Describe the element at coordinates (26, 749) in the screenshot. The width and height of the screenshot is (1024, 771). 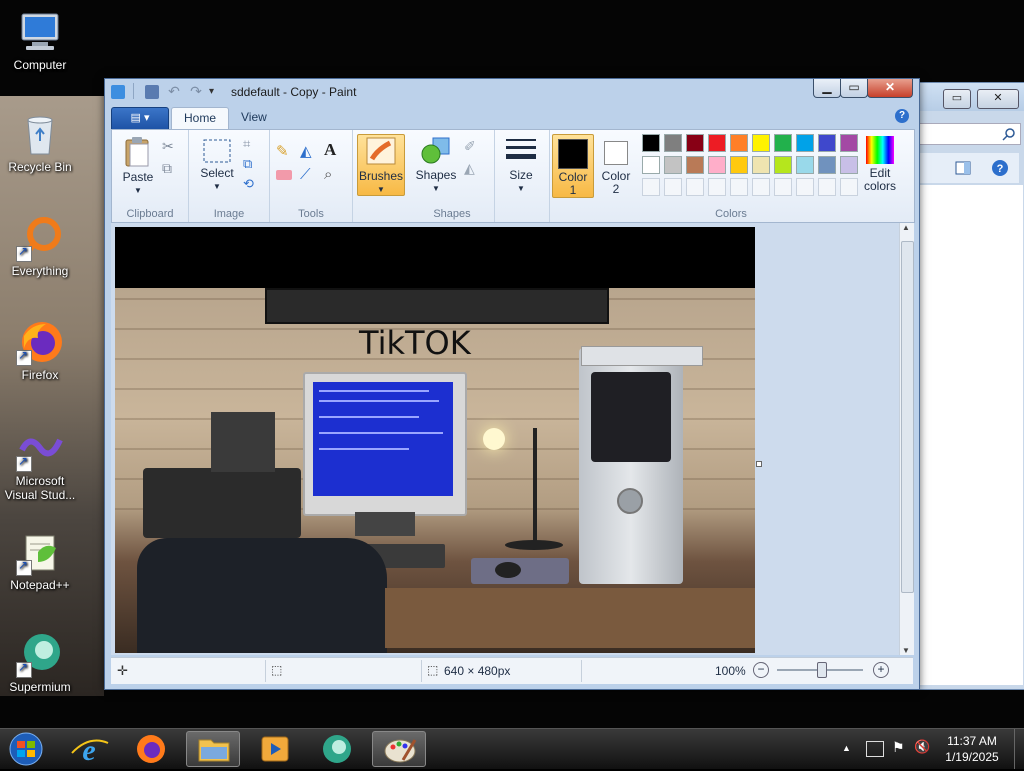
I see `start-button` at that location.